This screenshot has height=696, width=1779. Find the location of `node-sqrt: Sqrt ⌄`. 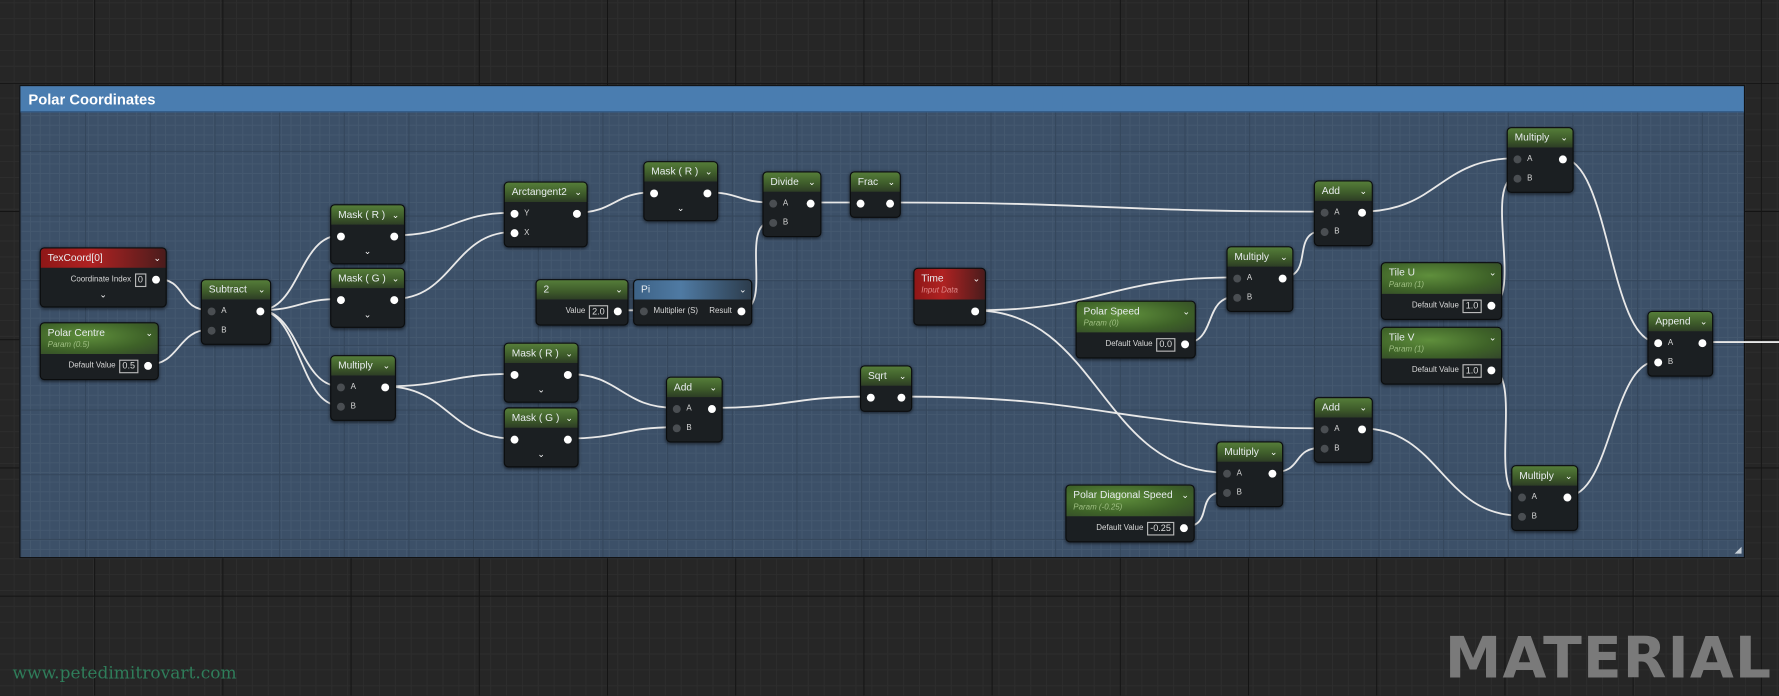

node-sqrt: Sqrt ⌄ is located at coordinates (886, 388).